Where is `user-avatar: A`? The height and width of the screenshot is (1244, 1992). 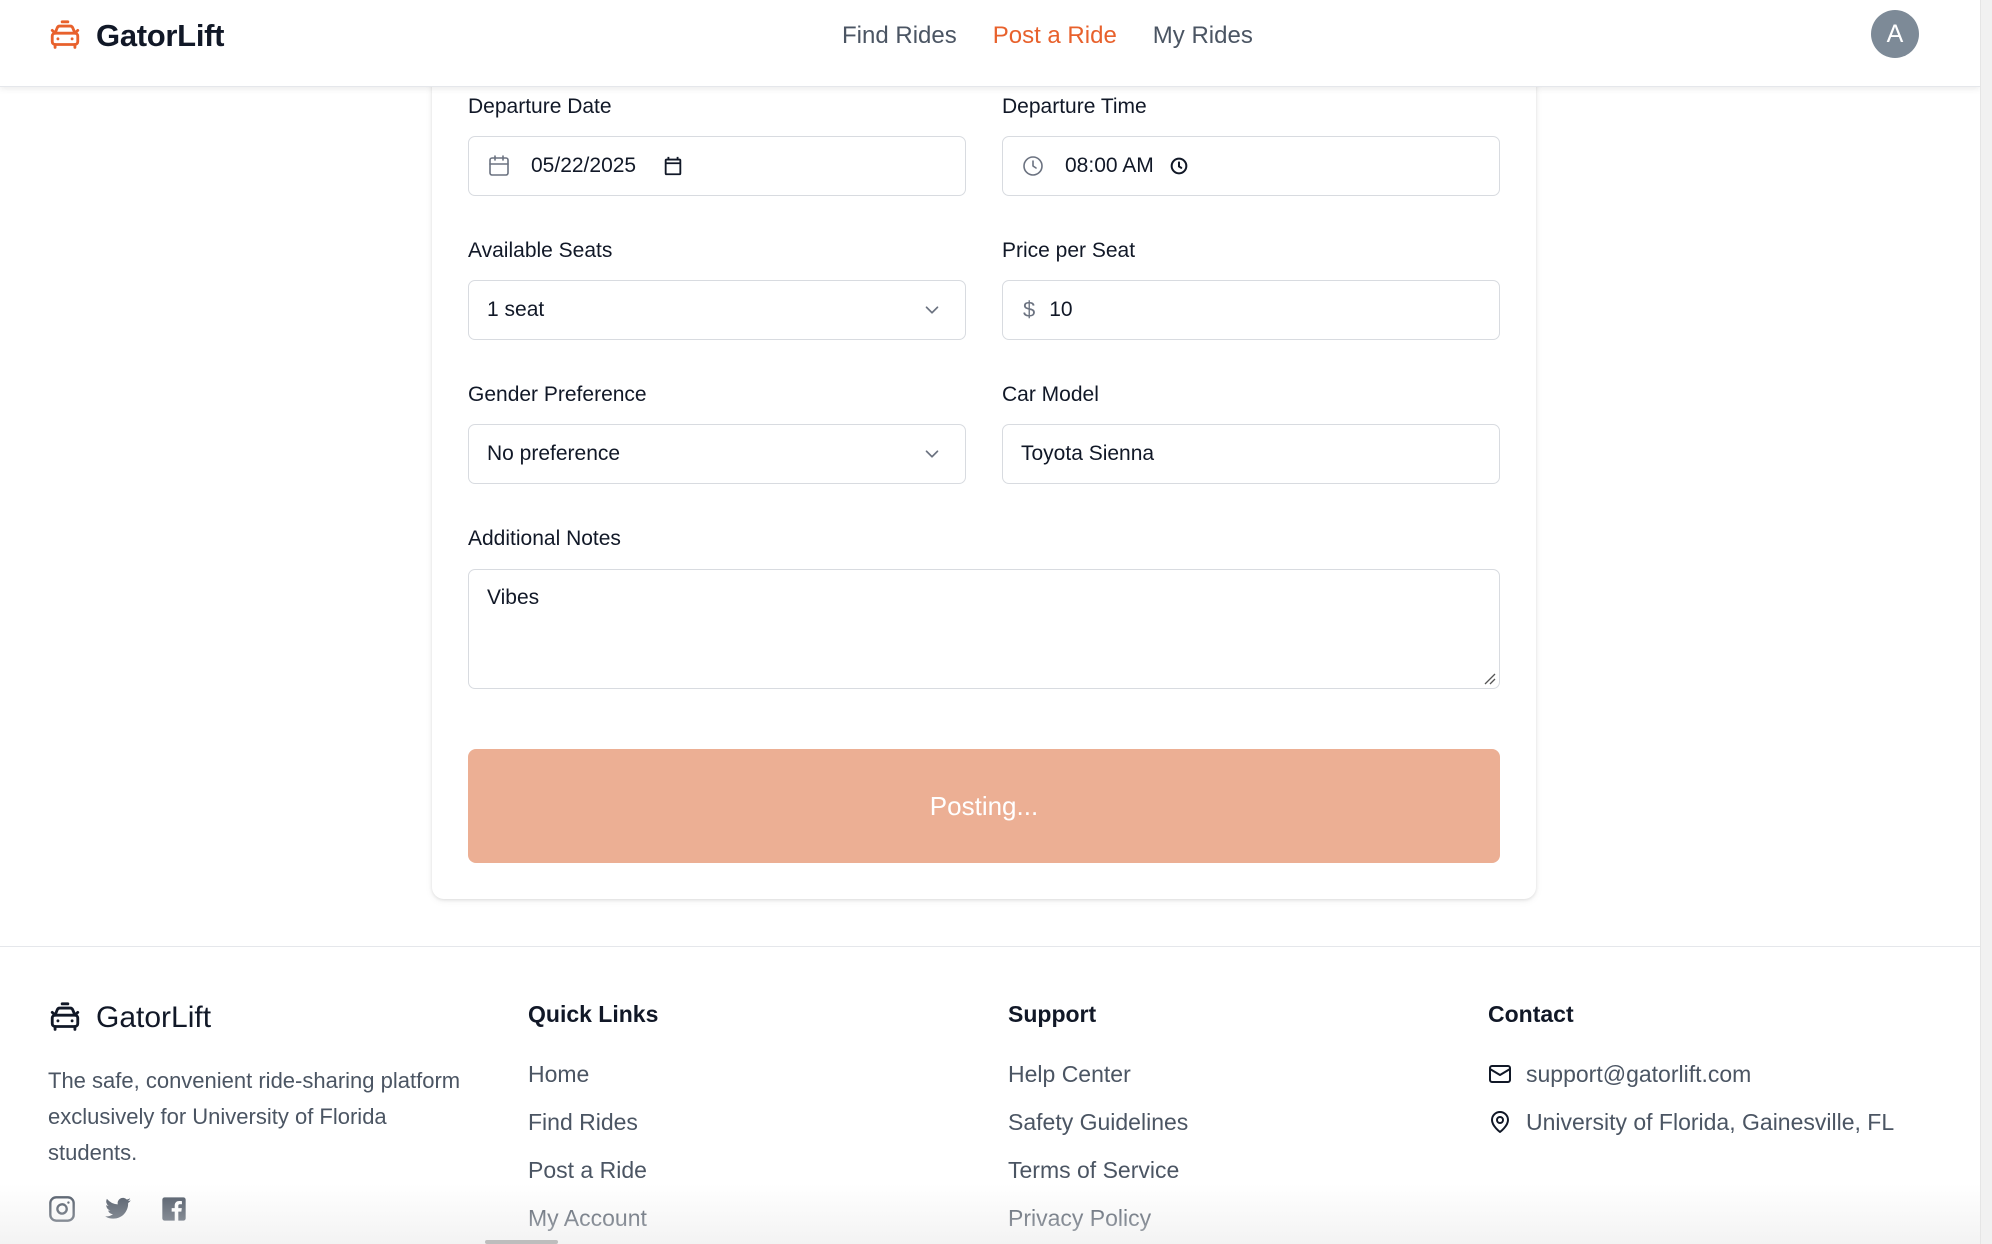 user-avatar: A is located at coordinates (1895, 34).